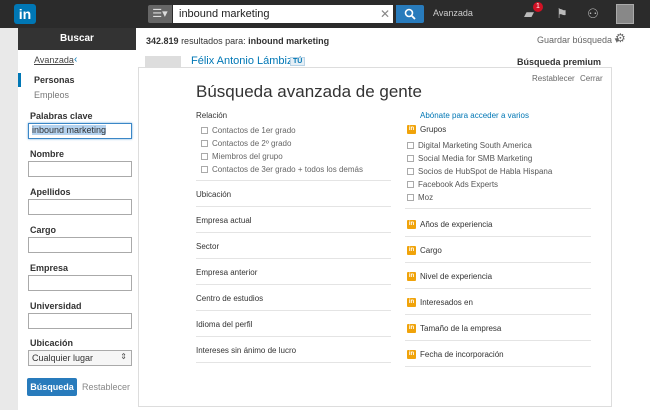 This screenshot has height=410, width=650. What do you see at coordinates (248, 130) in the screenshot?
I see `relation-option: Contactos de 1er grado` at bounding box center [248, 130].